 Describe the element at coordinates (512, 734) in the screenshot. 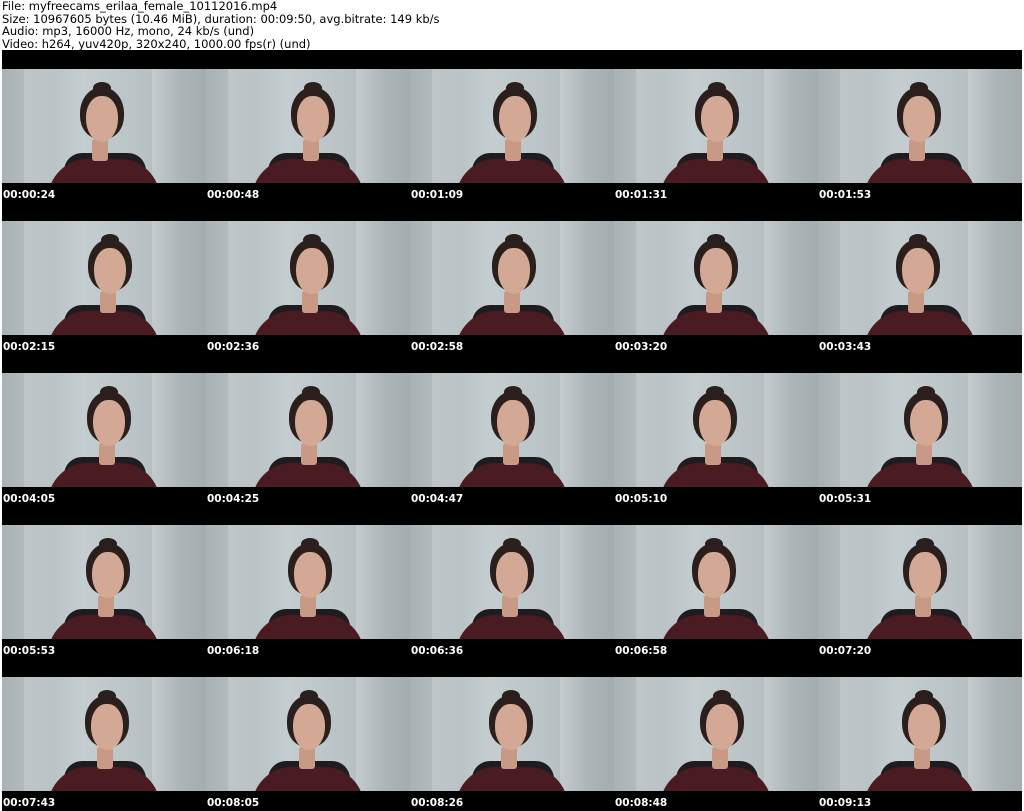

I see `thumbnail-cell: 00:08:26` at that location.